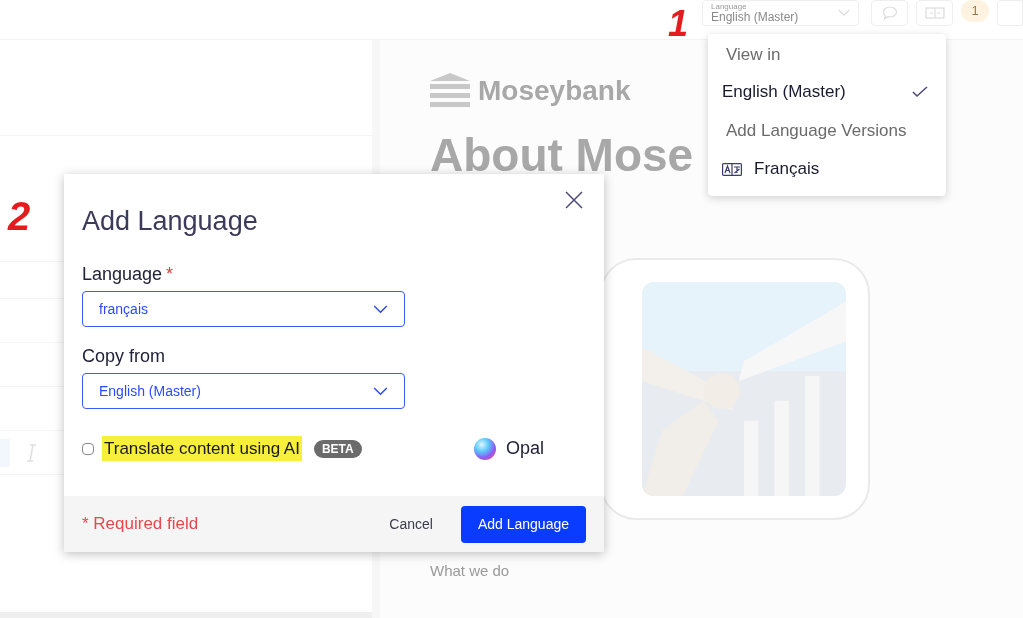 This screenshot has height=618, width=1023. I want to click on select-value: English (Master), so click(755, 17).